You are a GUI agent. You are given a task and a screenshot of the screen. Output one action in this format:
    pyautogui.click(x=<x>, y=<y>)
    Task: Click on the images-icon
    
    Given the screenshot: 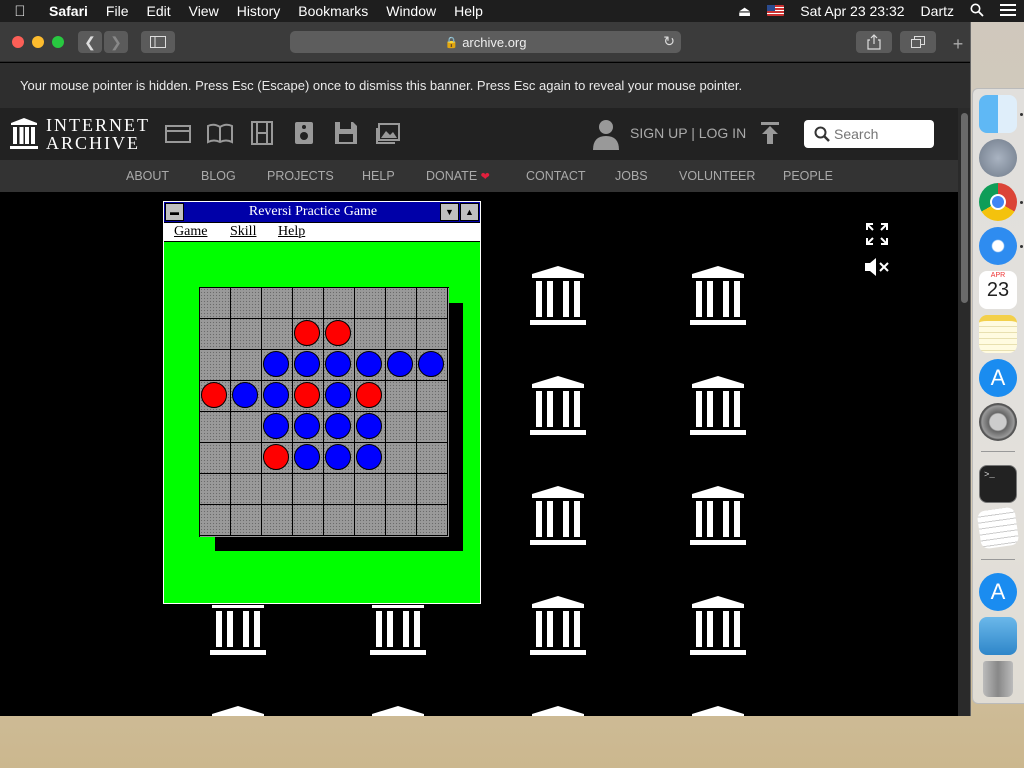 What is the action you would take?
    pyautogui.click(x=388, y=133)
    